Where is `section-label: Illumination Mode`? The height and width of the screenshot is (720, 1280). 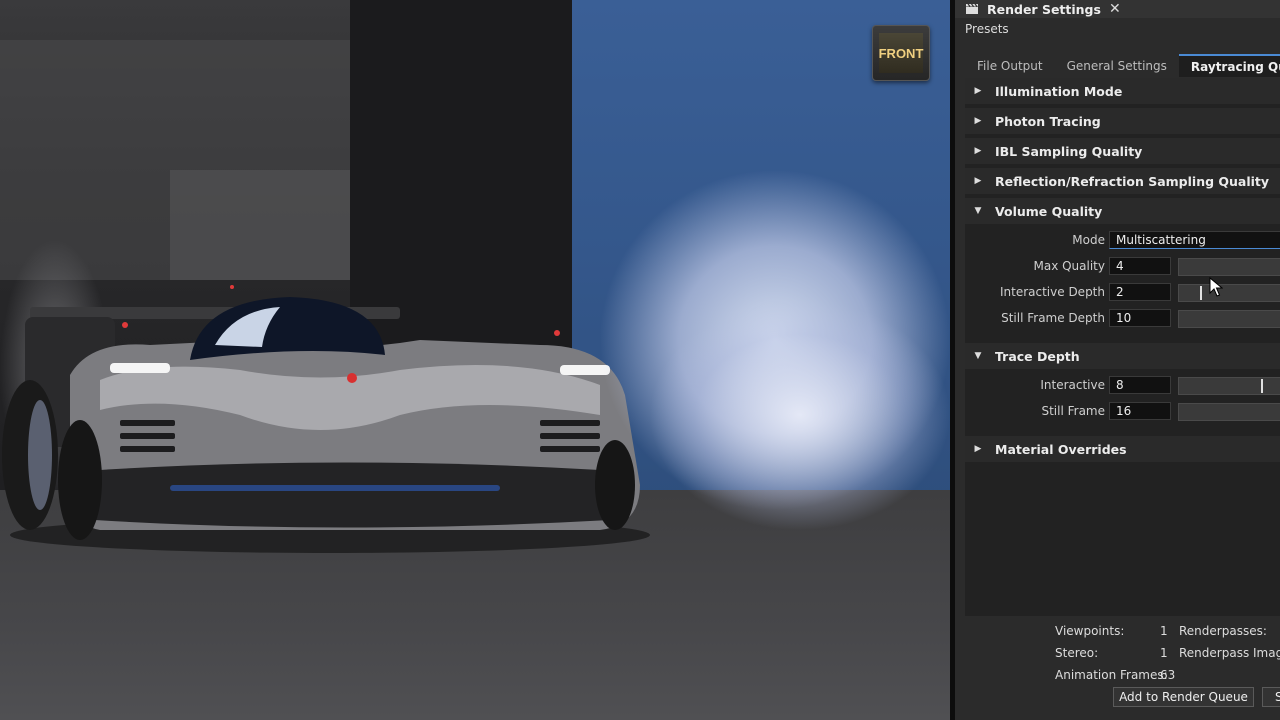
section-label: Illumination Mode is located at coordinates (1059, 91).